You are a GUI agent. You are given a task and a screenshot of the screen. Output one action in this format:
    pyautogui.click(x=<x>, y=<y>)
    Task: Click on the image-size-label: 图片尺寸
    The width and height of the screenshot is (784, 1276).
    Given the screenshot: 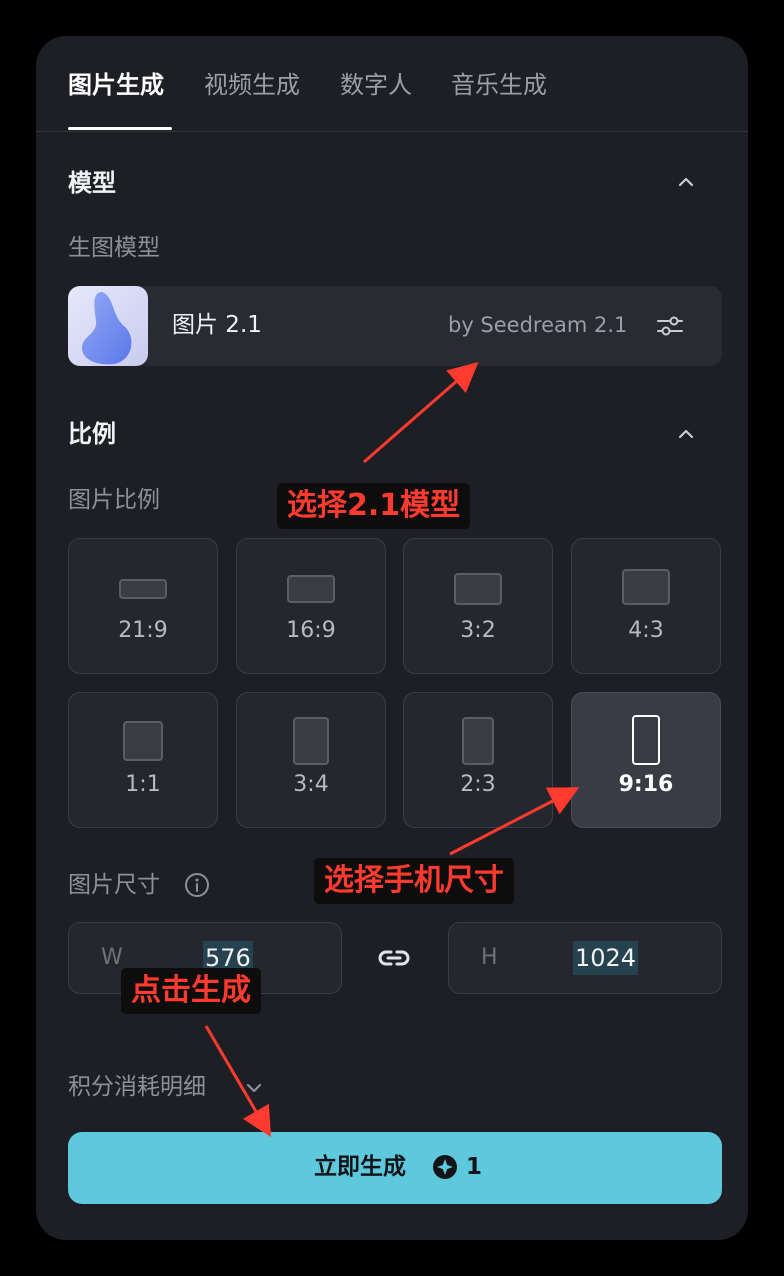 What is the action you would take?
    pyautogui.click(x=114, y=885)
    